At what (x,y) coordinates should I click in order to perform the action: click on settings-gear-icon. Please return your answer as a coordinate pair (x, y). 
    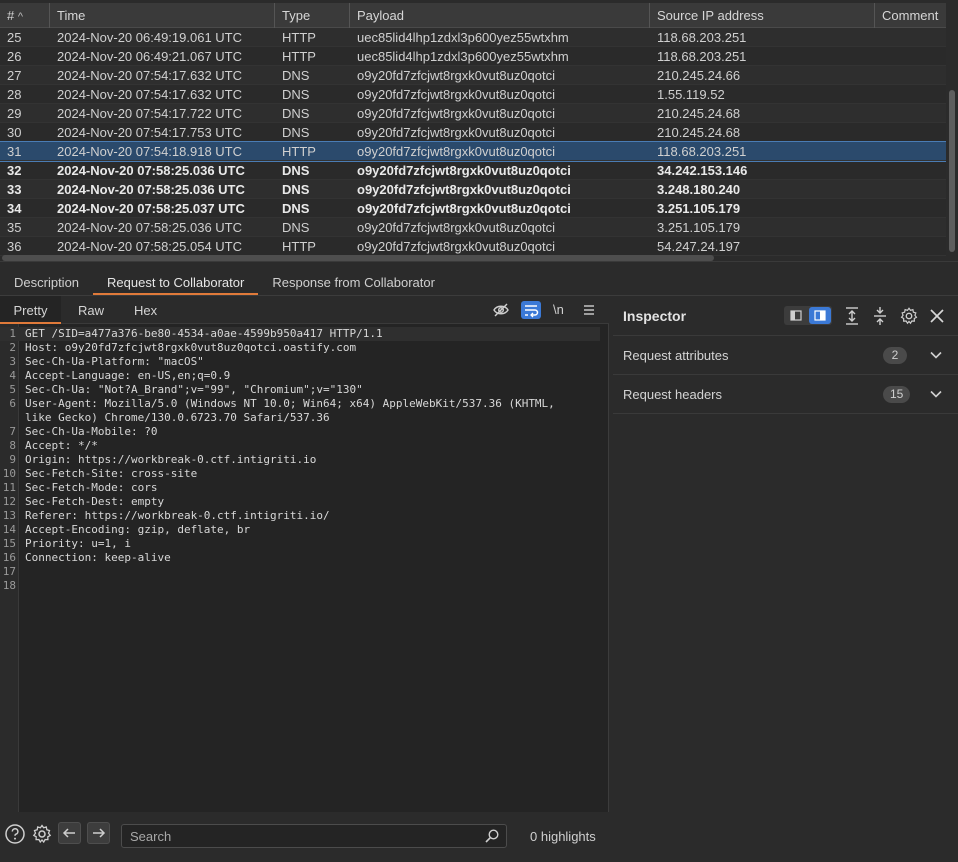
    Looking at the image, I should click on (42, 834).